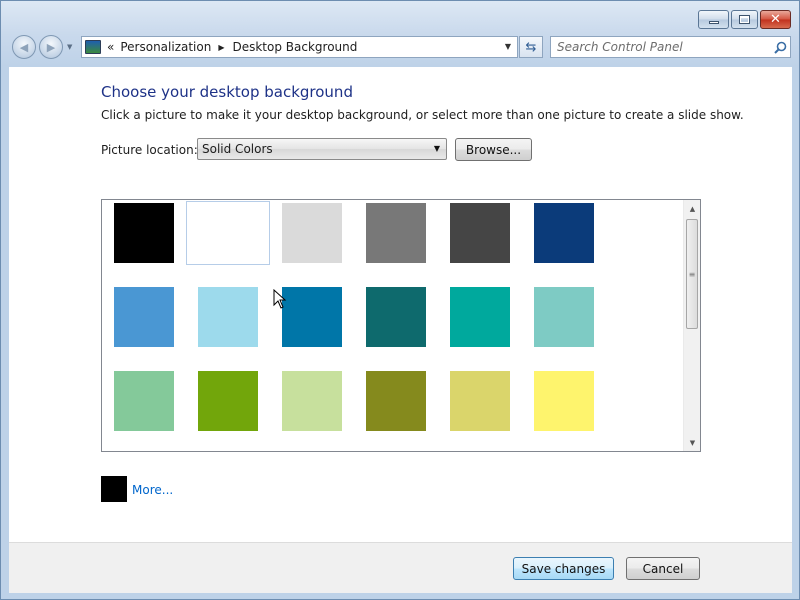  I want to click on search-input, so click(663, 47).